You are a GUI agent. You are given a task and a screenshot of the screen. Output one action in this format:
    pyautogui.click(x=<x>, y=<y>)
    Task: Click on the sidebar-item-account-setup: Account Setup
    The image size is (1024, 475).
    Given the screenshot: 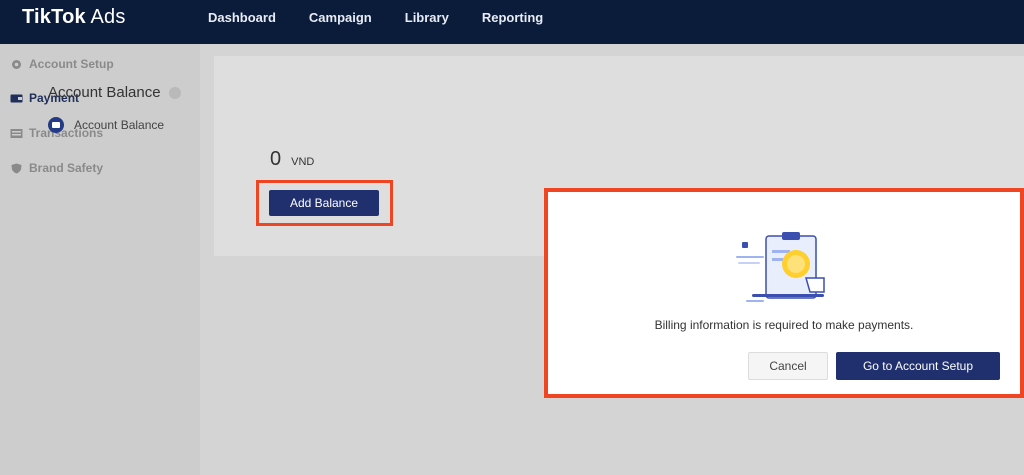 What is the action you would take?
    pyautogui.click(x=62, y=64)
    